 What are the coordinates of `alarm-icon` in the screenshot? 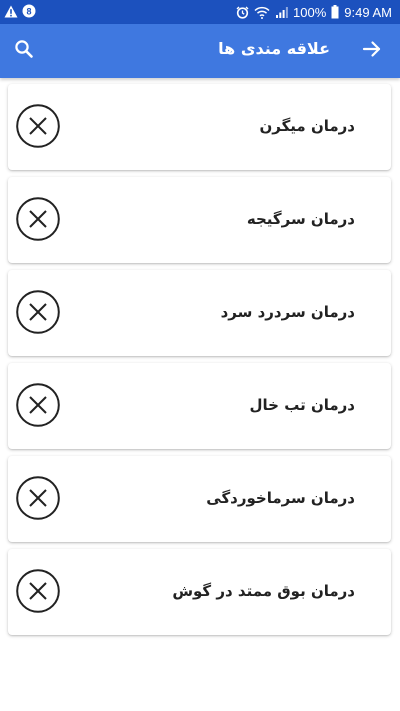 It's located at (242, 12).